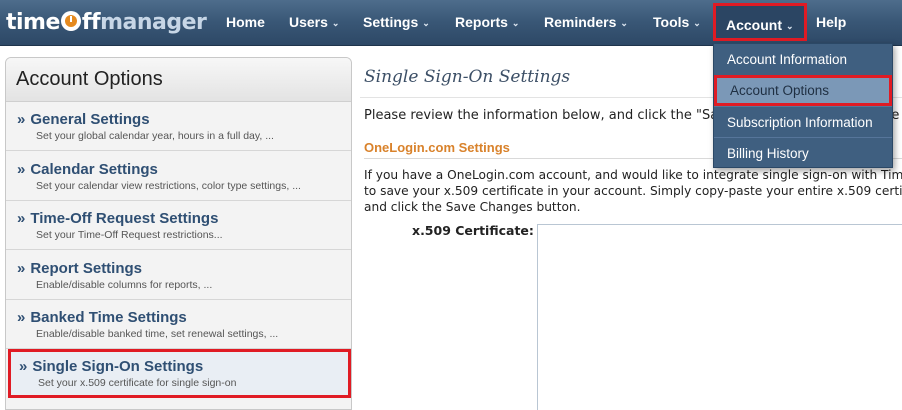 The image size is (902, 410). I want to click on nav-users-label: Users, so click(308, 22).